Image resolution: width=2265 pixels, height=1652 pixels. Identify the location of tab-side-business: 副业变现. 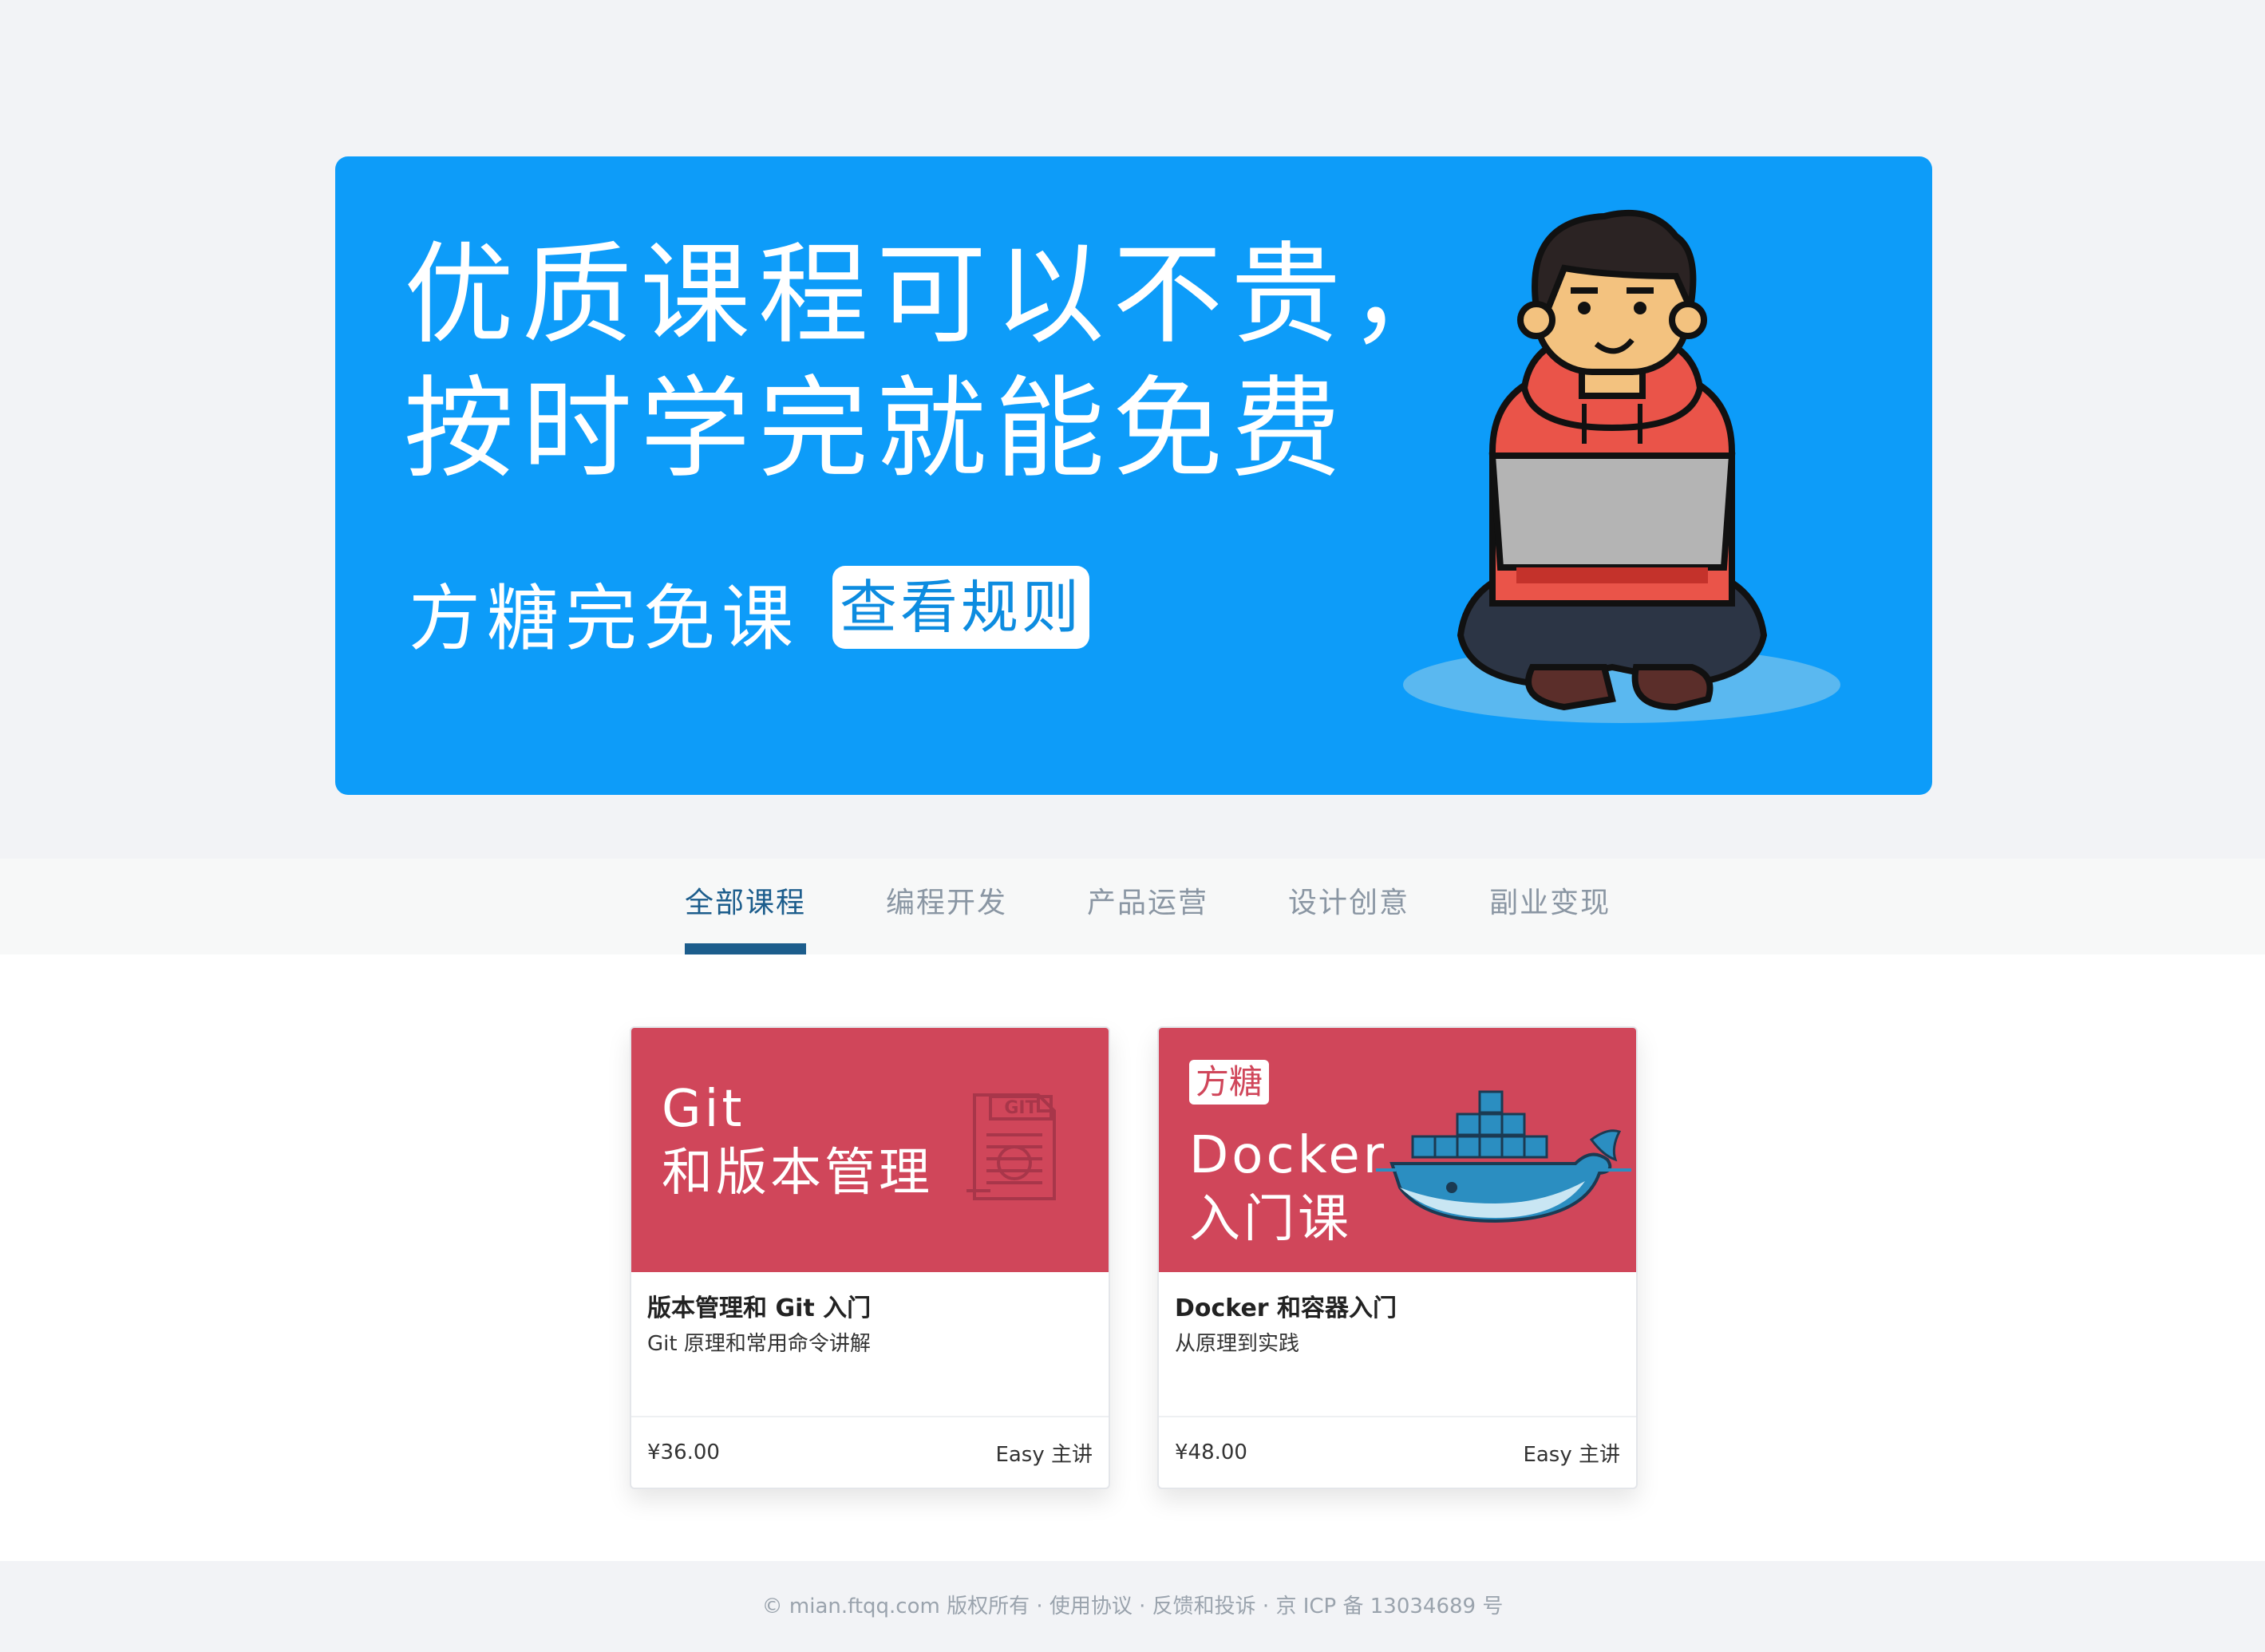
(1550, 906).